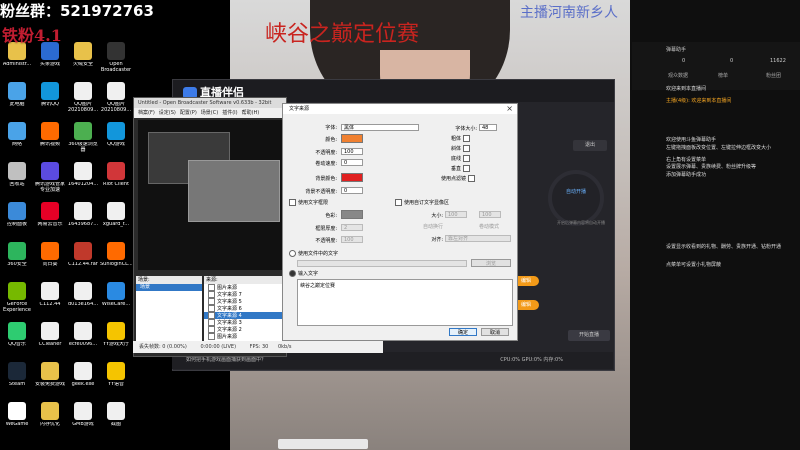 The image size is (800, 450). What do you see at coordinates (352, 177) in the screenshot?
I see `bg-color-swatch` at bounding box center [352, 177].